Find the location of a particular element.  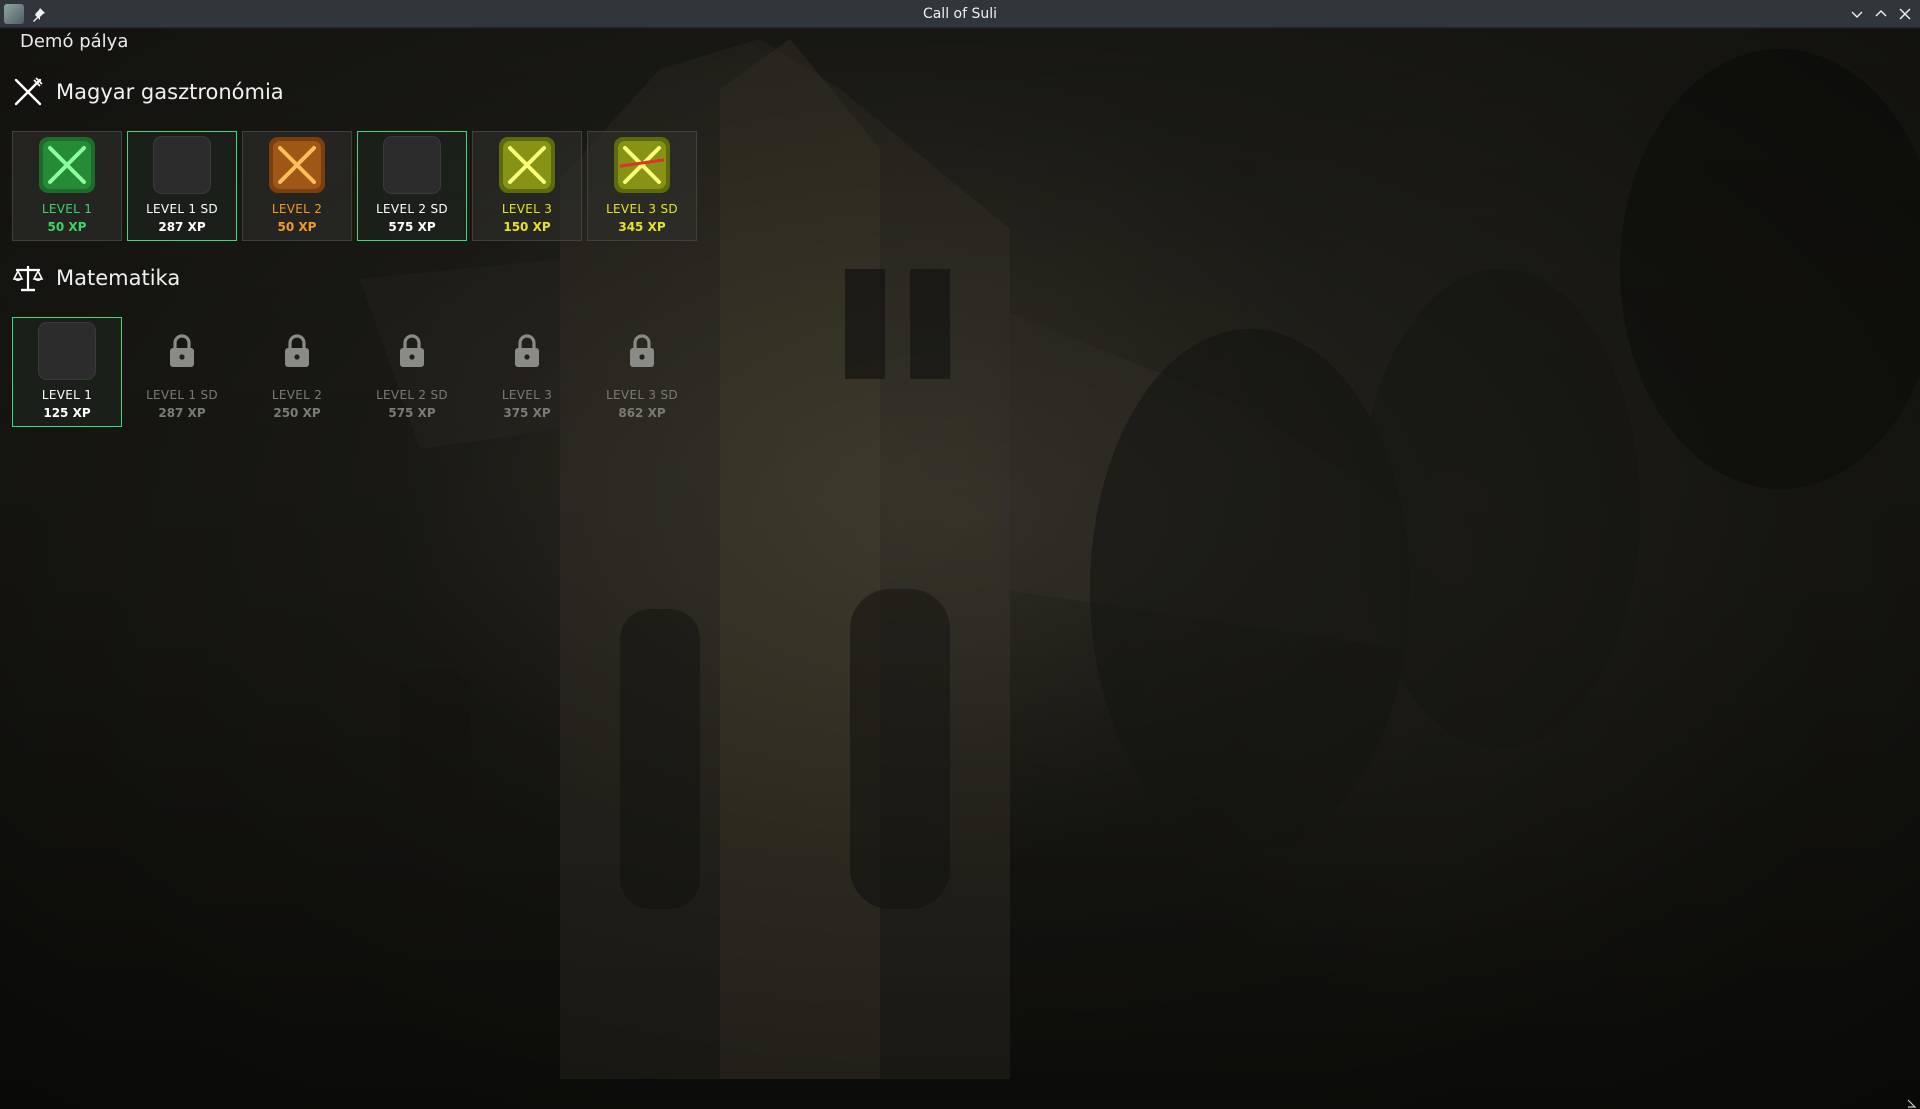

level-xp: 375 XP is located at coordinates (527, 413).